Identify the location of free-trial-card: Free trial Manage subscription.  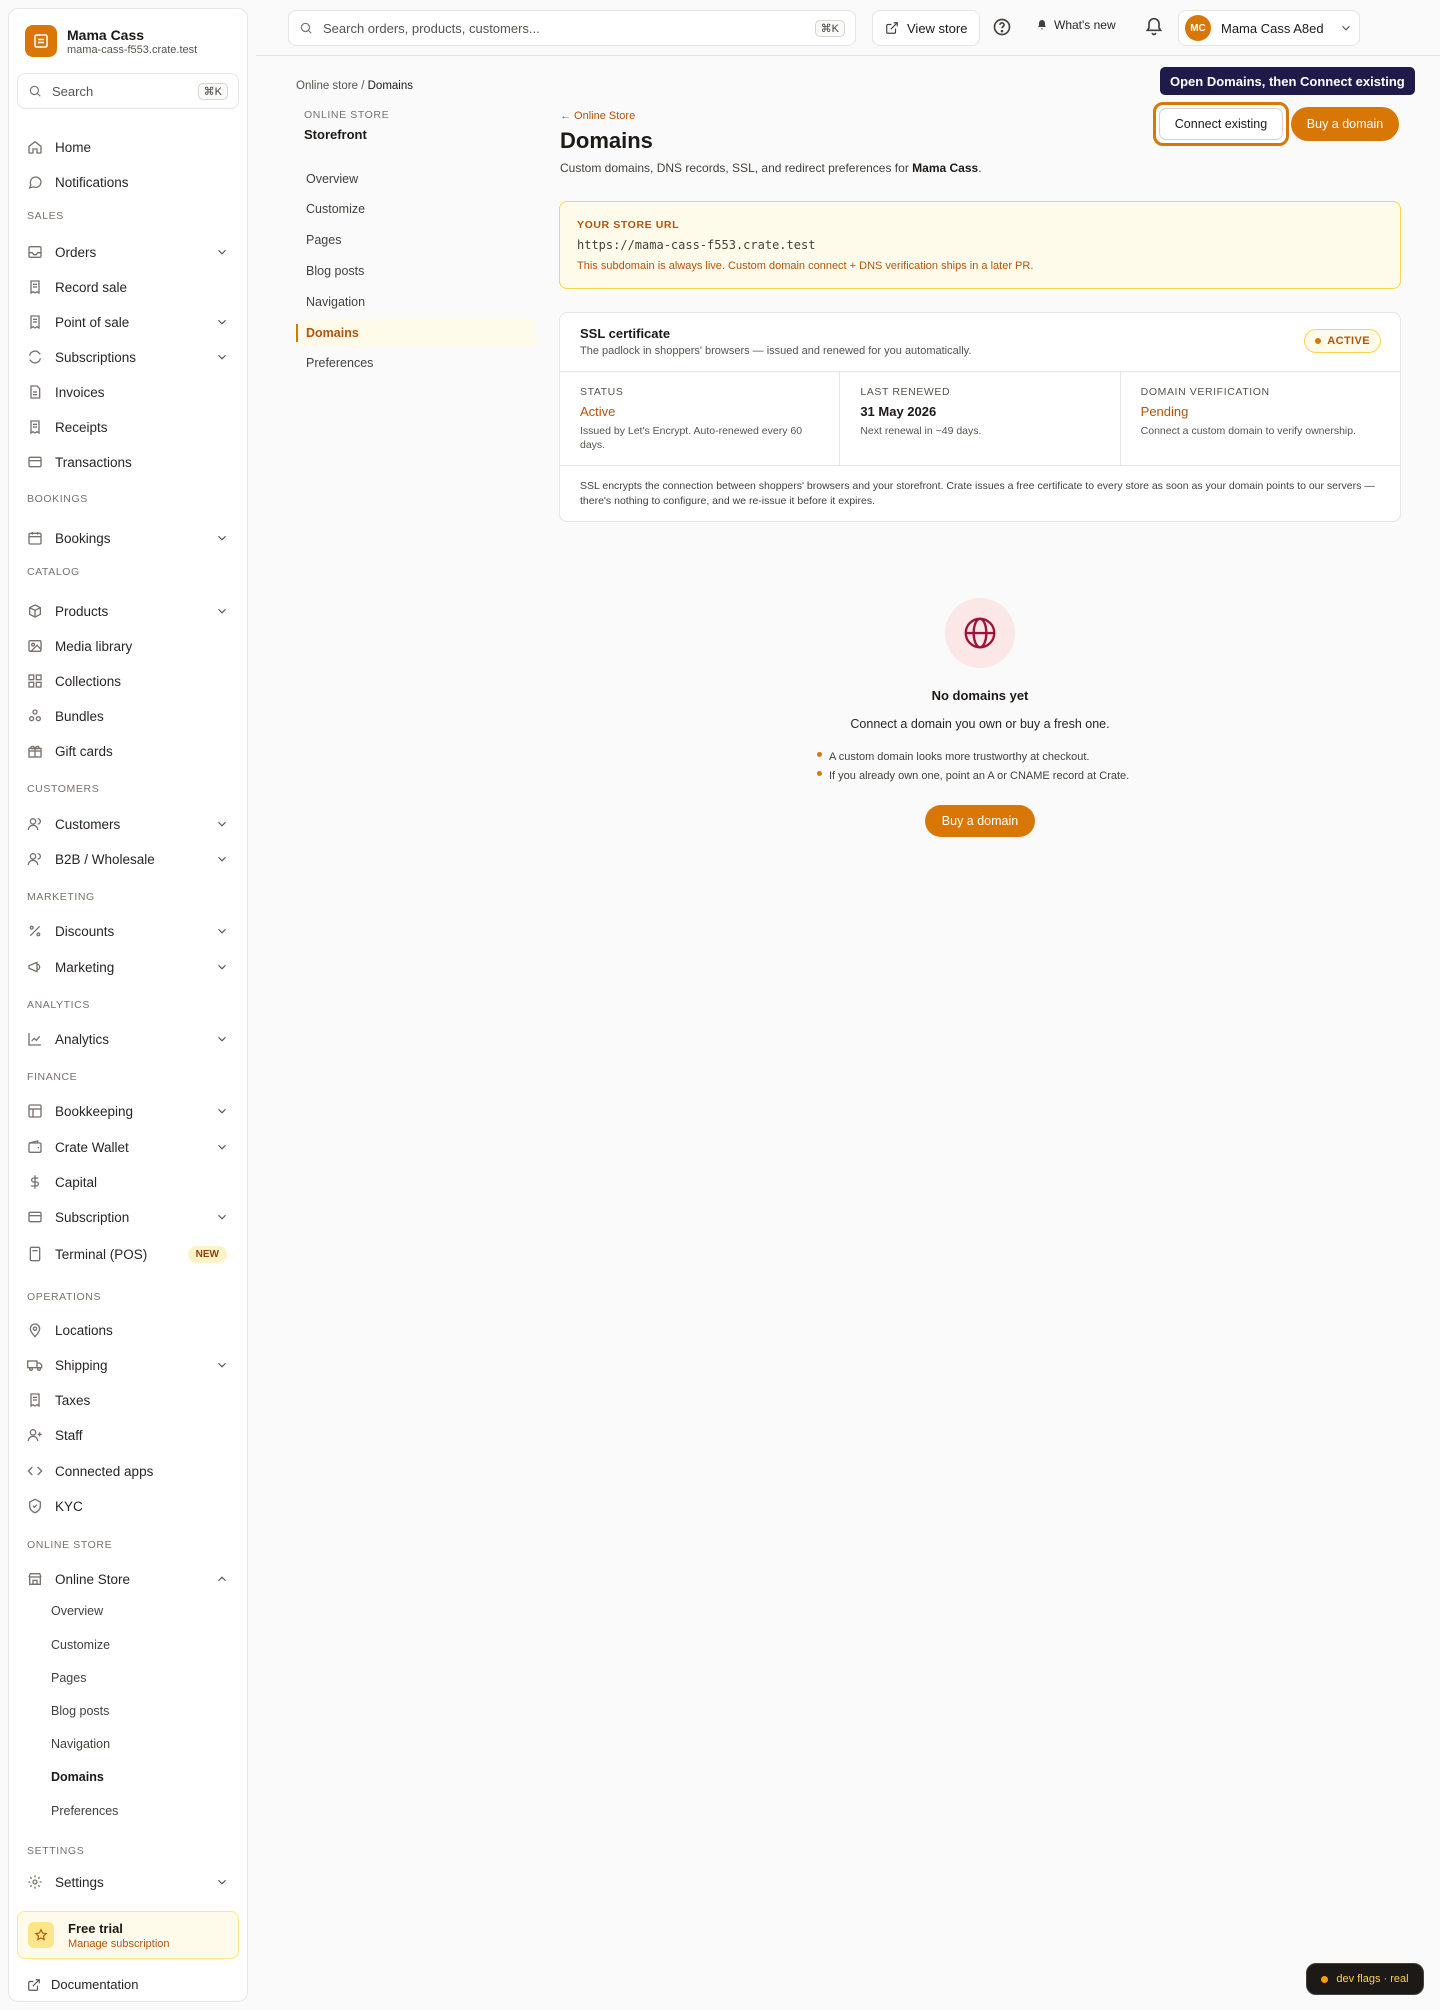
(128, 1935).